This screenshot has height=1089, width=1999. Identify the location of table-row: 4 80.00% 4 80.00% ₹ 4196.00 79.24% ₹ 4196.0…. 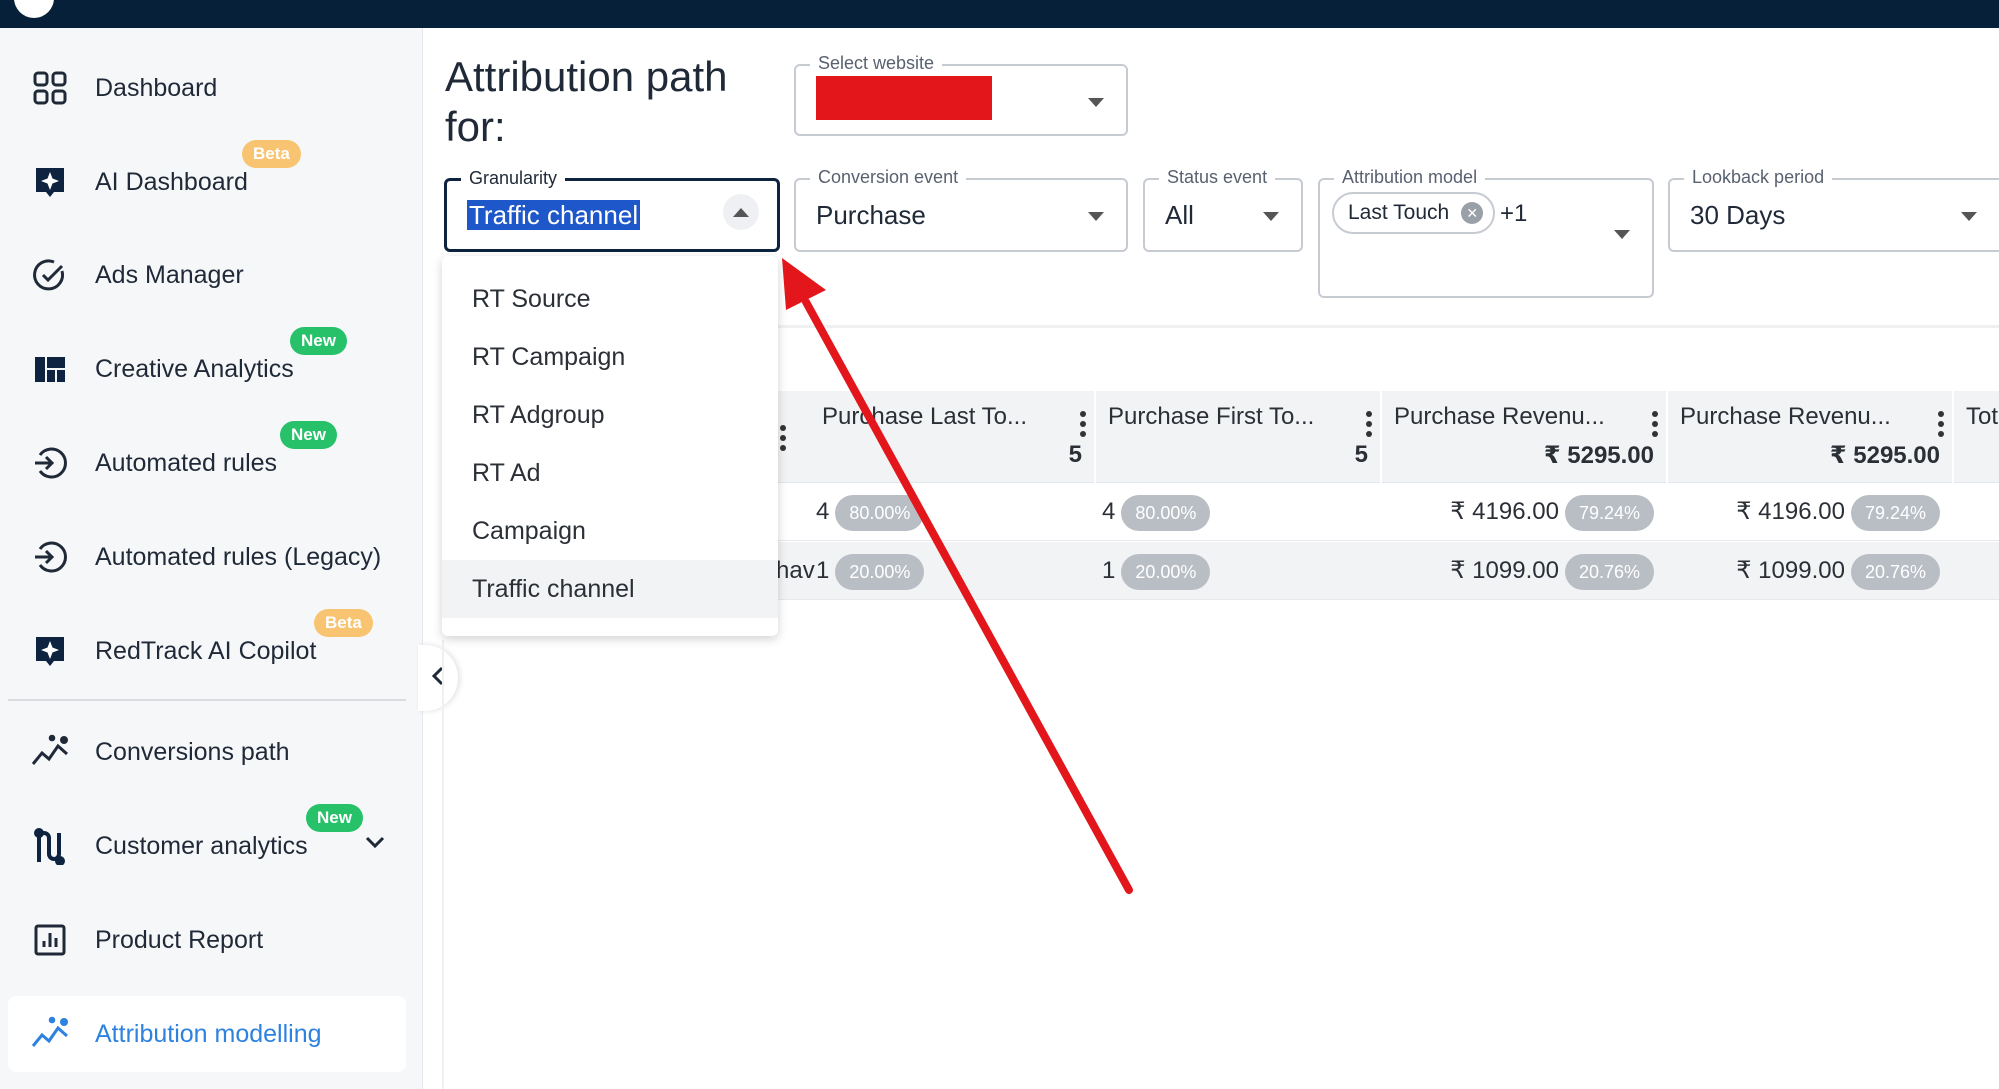
(1387, 512).